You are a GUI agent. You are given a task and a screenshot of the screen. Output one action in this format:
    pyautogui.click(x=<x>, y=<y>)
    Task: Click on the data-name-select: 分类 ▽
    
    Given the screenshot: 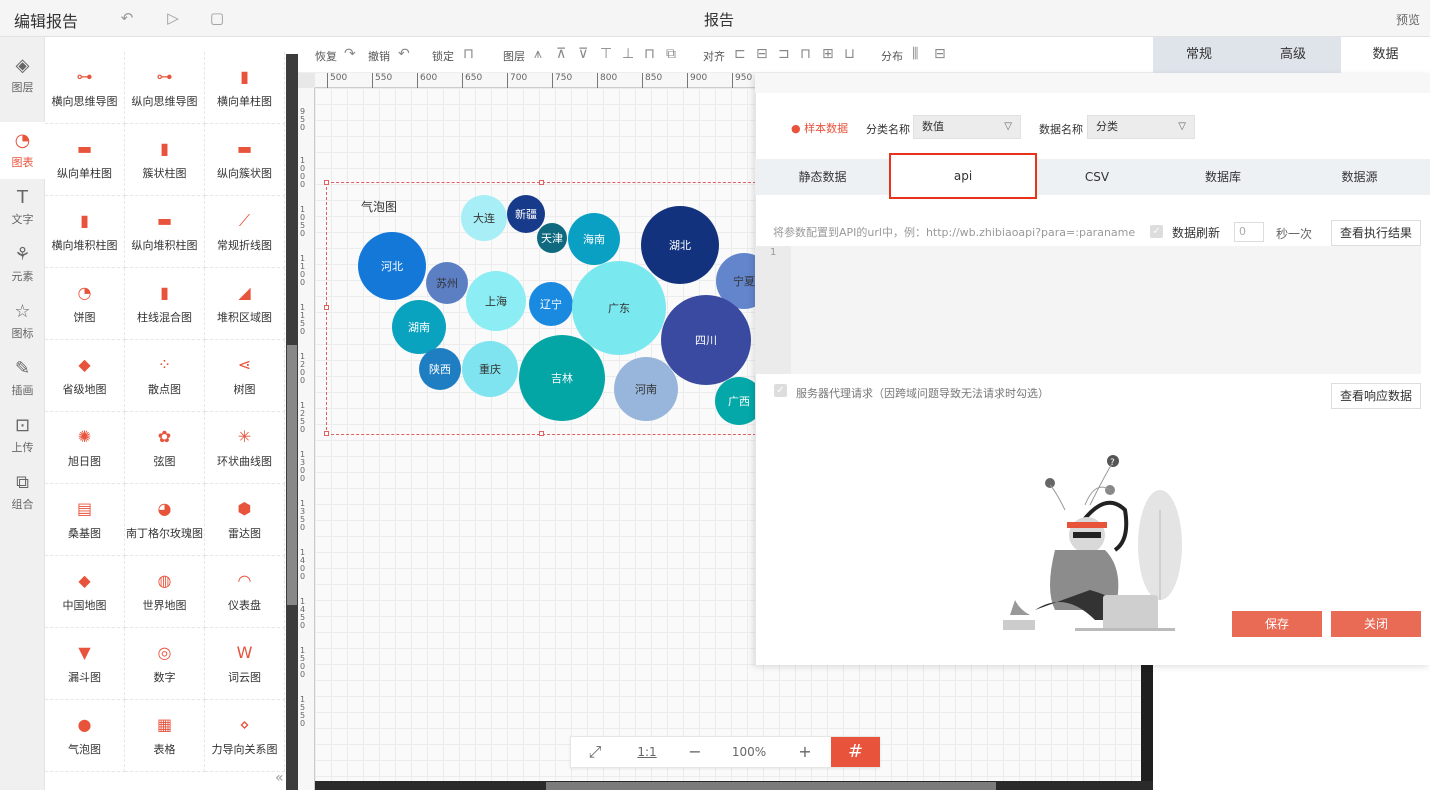 What is the action you would take?
    pyautogui.click(x=1141, y=127)
    